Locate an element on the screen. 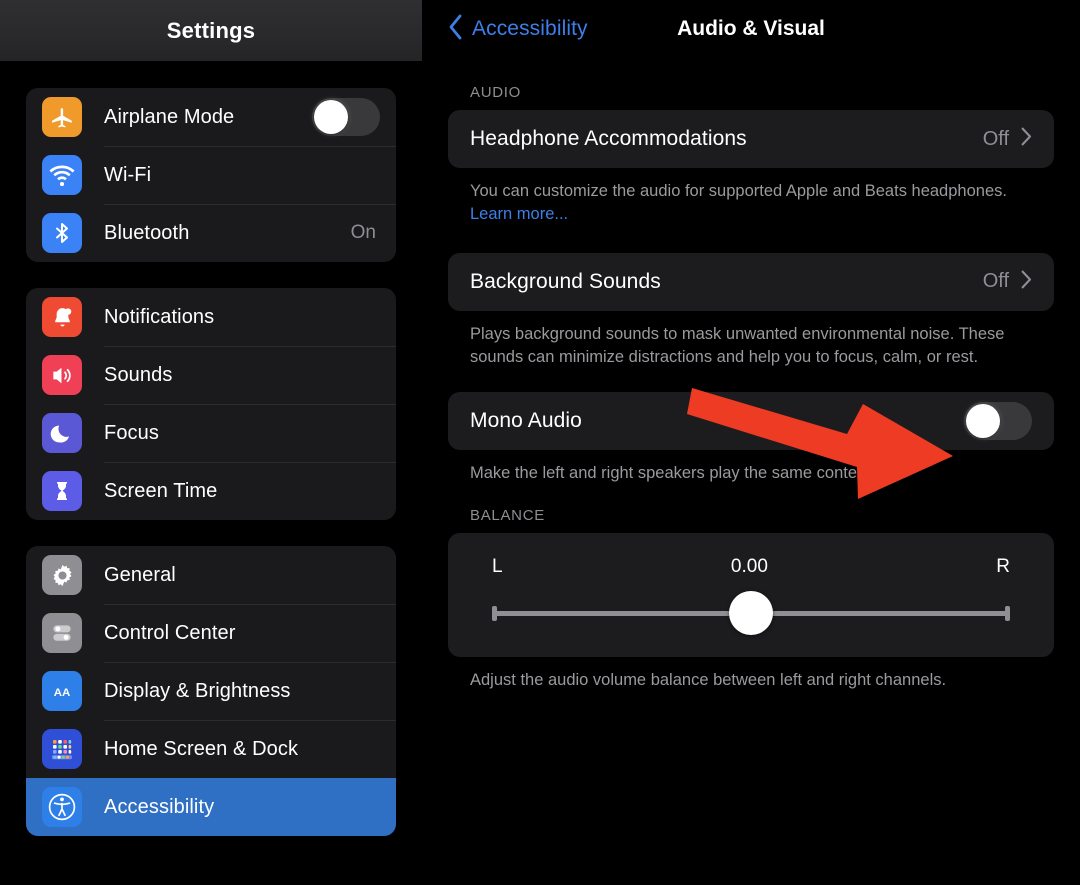 Image resolution: width=1080 pixels, height=885 pixels. sidebar-group-connectivity: Airplane Mode Wi-Fi Bluetooth On is located at coordinates (211, 175).